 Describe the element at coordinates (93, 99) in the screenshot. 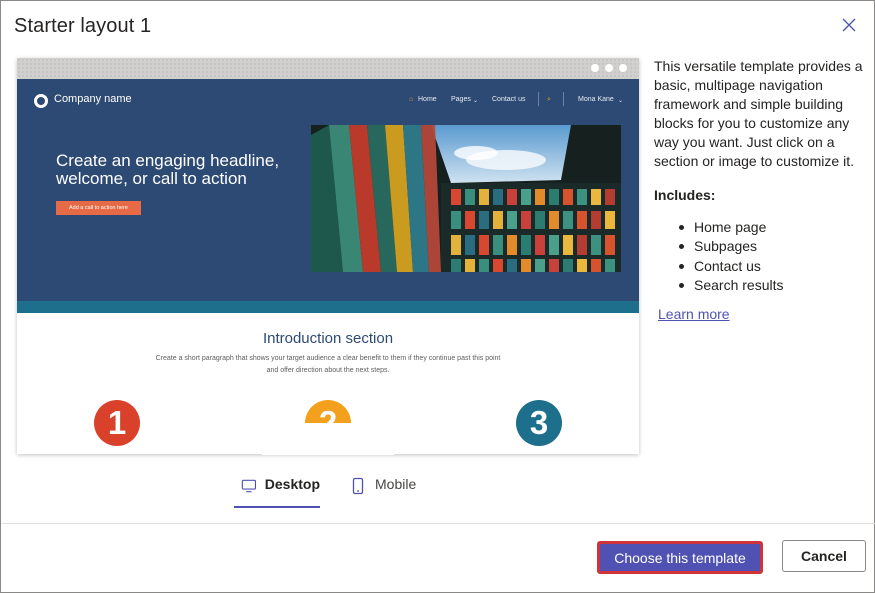

I see `company-name: Company name` at that location.